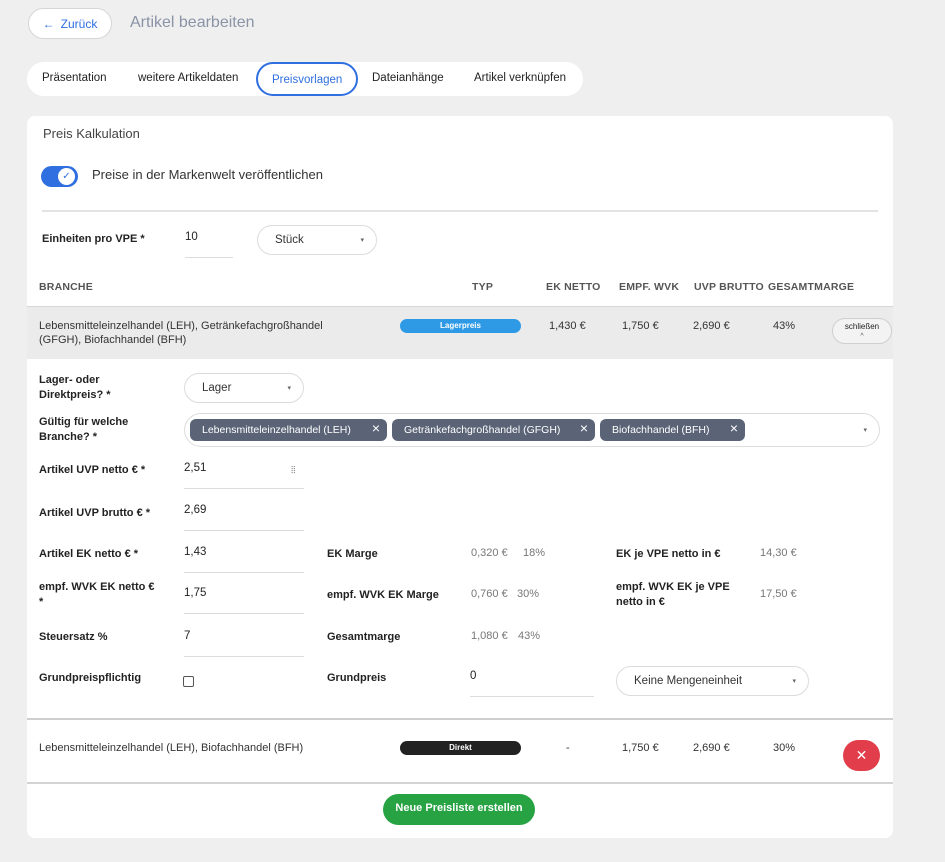  What do you see at coordinates (244, 474) in the screenshot?
I see `uvp-netto-input: 2,51` at bounding box center [244, 474].